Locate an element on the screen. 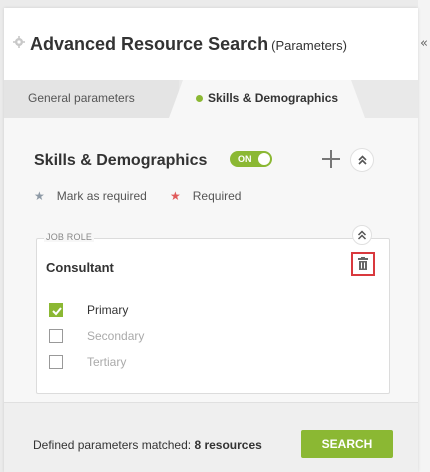 The height and width of the screenshot is (472, 430). legend-required-label: Required is located at coordinates (217, 196).